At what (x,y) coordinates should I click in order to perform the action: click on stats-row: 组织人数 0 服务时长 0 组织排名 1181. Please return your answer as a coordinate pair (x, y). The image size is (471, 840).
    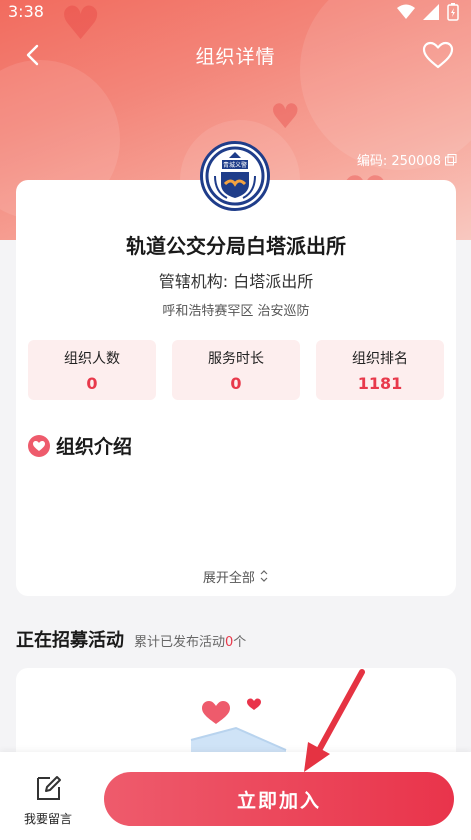
    Looking at the image, I should click on (236, 370).